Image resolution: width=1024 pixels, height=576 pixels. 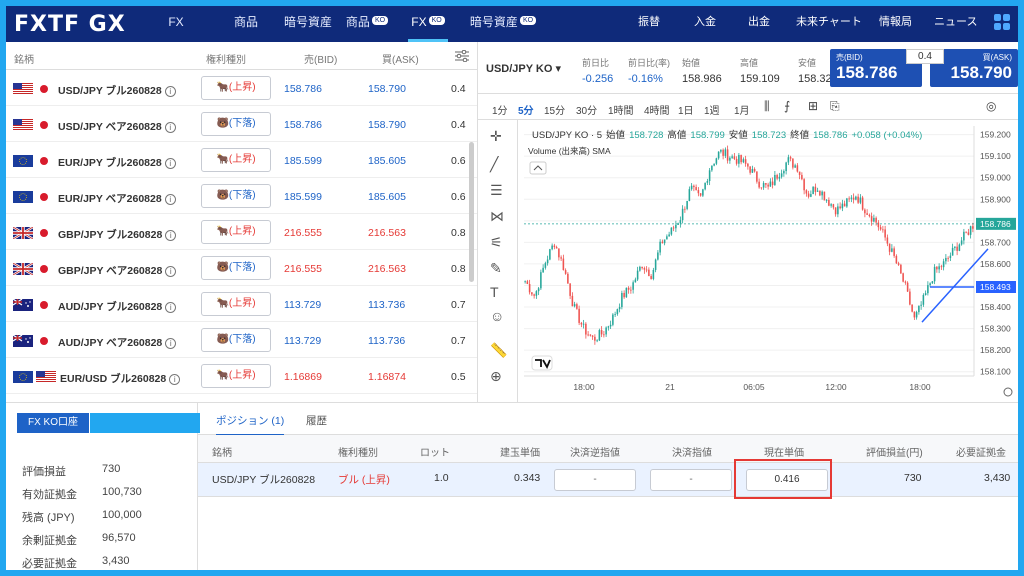 I want to click on timeframe-6: 1日, so click(x=686, y=109).